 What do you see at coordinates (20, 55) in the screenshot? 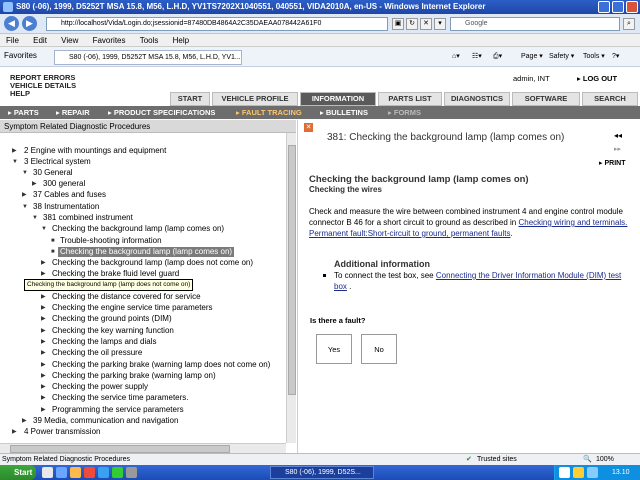
I see `favorites-button: Favorites` at bounding box center [20, 55].